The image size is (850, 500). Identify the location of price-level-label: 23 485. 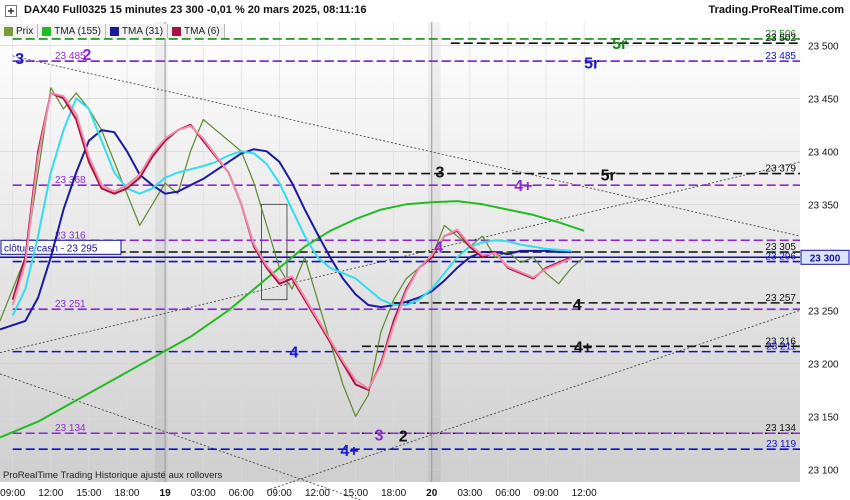
(70, 56).